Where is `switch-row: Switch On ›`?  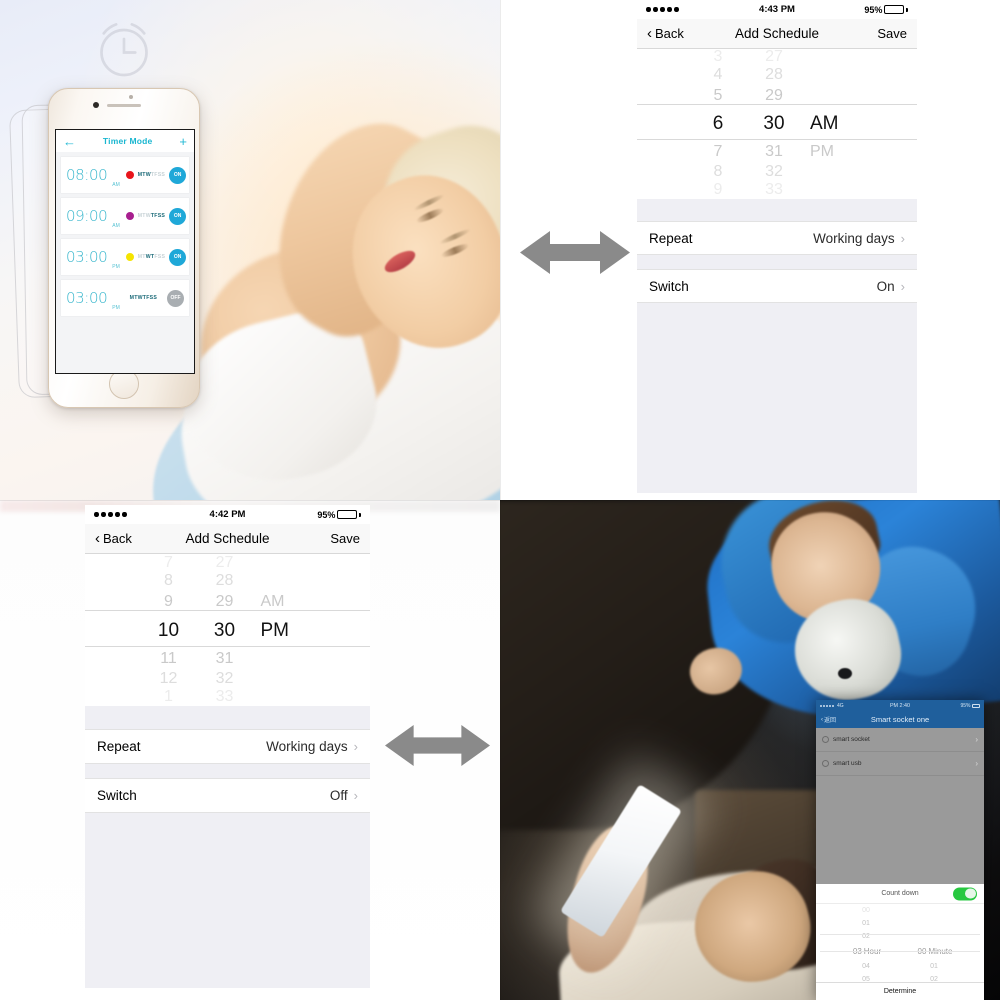
switch-row: Switch On › is located at coordinates (777, 286).